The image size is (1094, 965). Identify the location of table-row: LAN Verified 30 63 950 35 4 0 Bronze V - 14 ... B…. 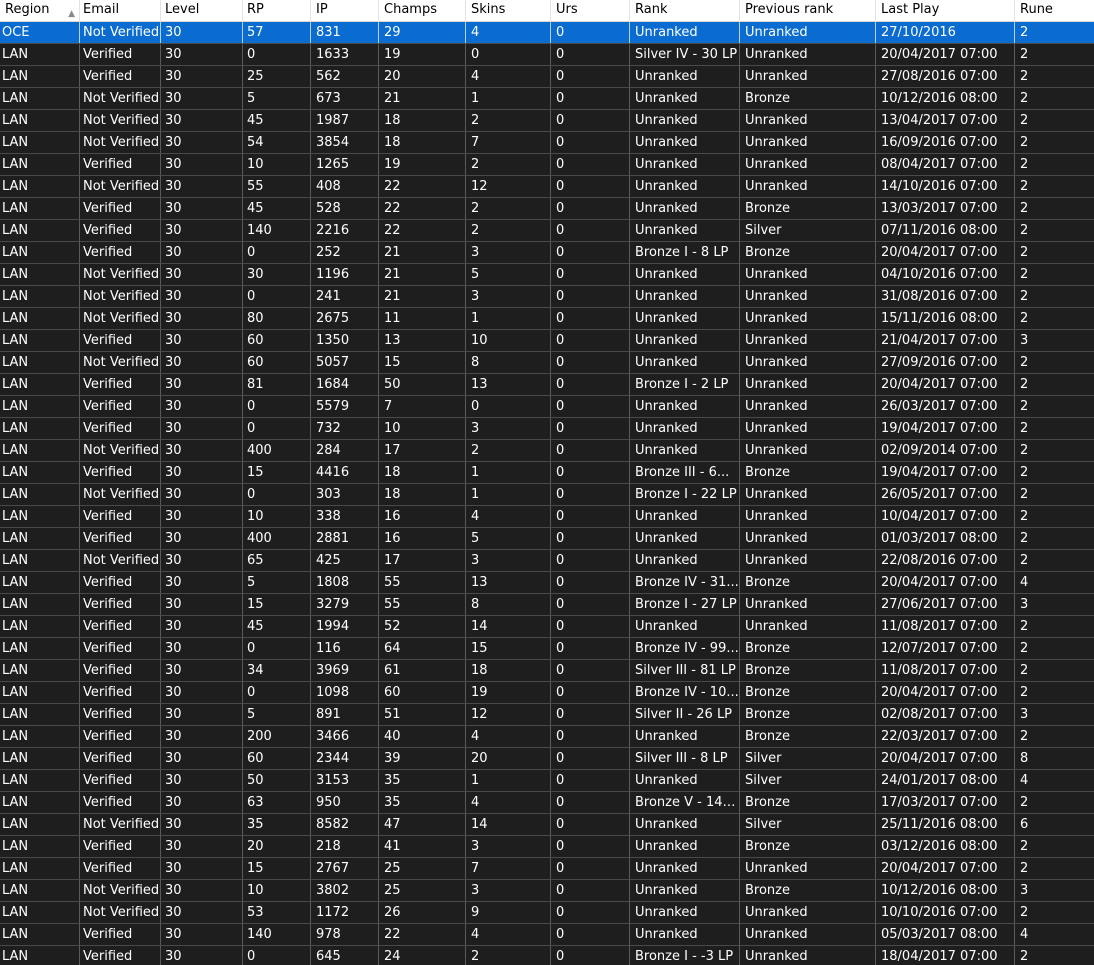
(547, 803).